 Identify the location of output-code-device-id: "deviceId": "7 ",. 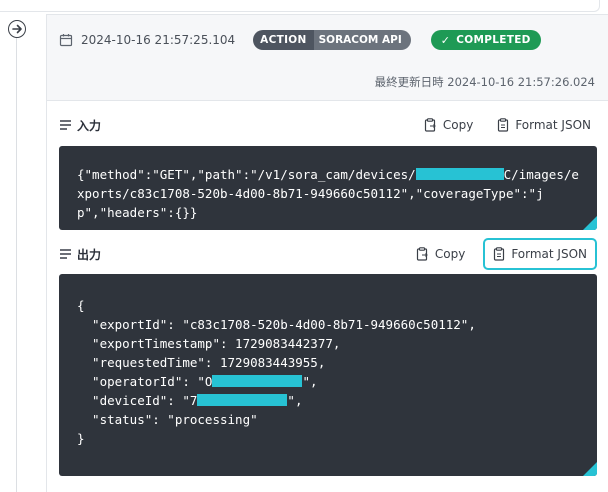
(337, 400).